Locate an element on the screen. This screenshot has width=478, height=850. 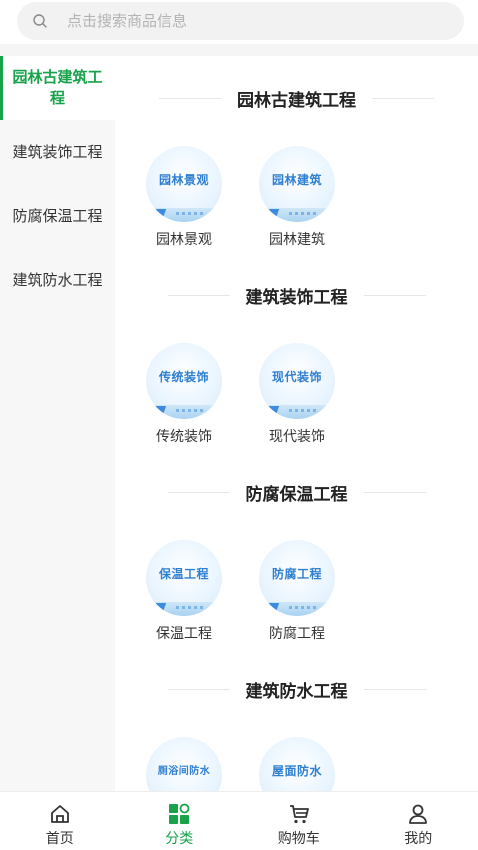
subcategory-image: 保温工程 is located at coordinates (184, 578).